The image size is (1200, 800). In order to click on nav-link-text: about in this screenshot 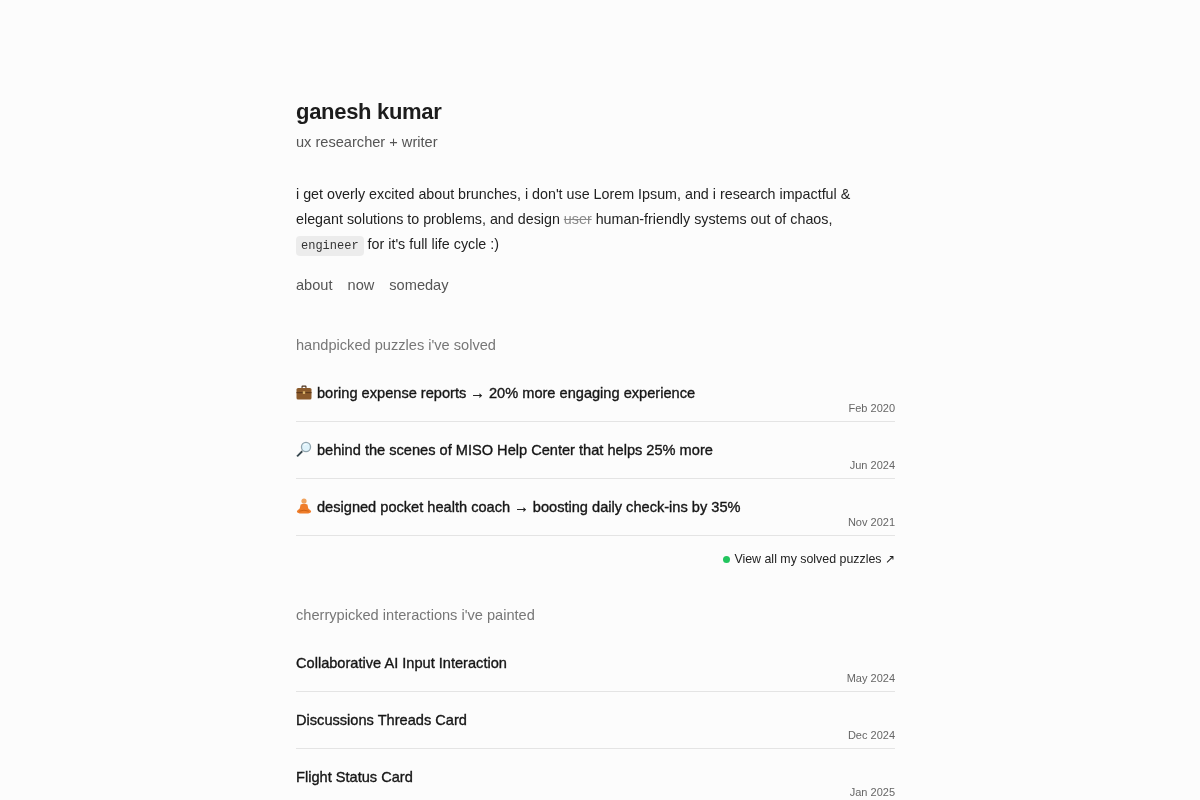, I will do `click(314, 285)`.